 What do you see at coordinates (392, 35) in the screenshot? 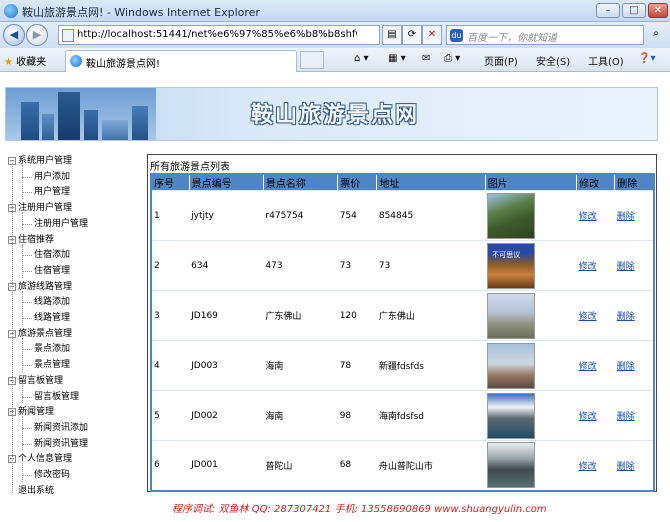
I see `compat-view-button: ▤` at bounding box center [392, 35].